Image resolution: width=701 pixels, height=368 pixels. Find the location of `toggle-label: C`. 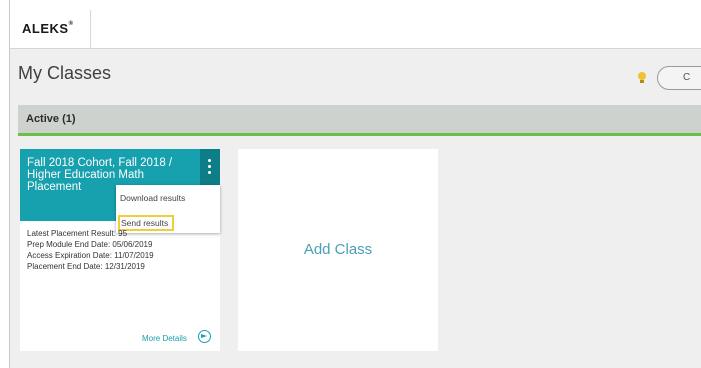

toggle-label: C is located at coordinates (687, 77).